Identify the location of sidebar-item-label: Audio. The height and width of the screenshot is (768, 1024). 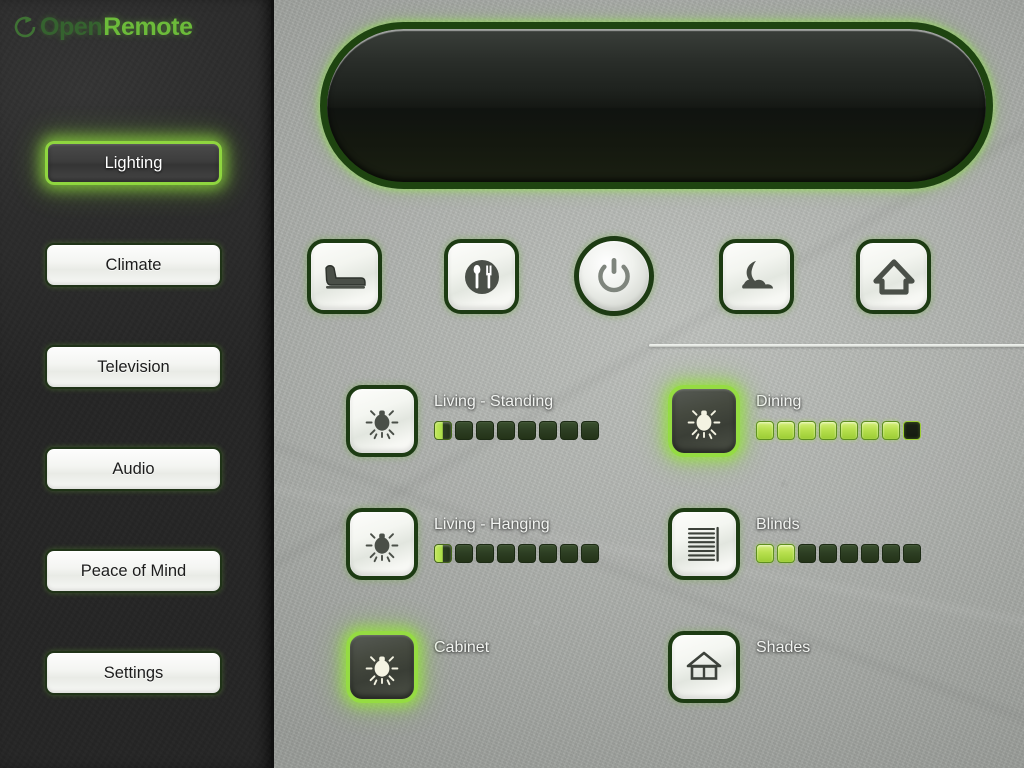
(133, 468).